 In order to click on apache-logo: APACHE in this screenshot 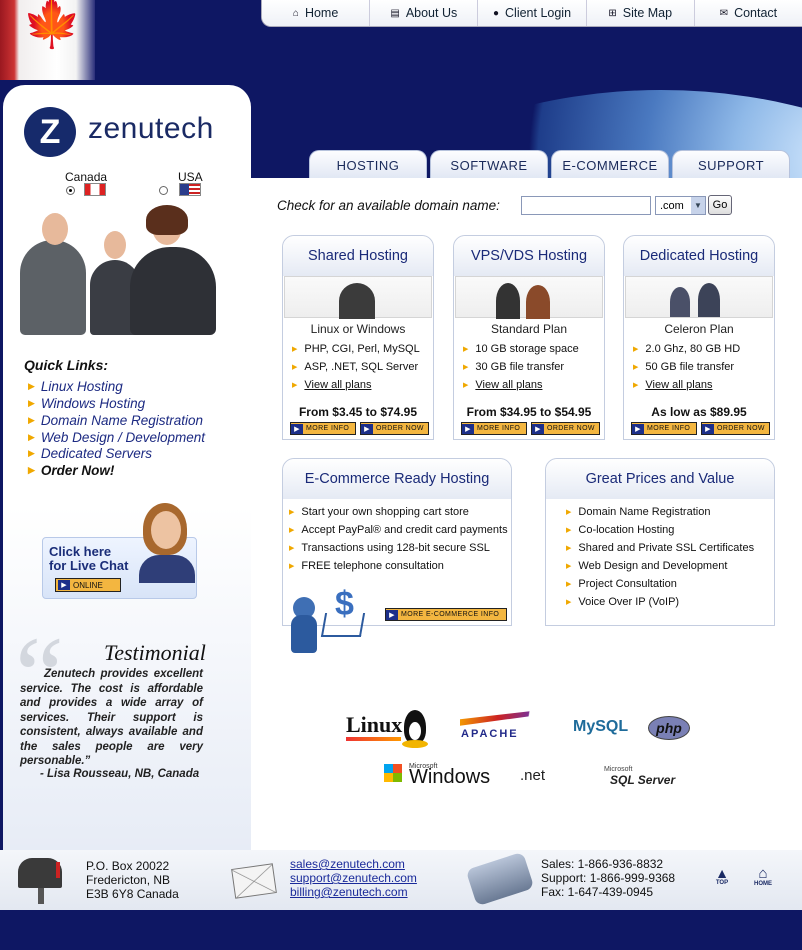, I will do `click(490, 734)`.